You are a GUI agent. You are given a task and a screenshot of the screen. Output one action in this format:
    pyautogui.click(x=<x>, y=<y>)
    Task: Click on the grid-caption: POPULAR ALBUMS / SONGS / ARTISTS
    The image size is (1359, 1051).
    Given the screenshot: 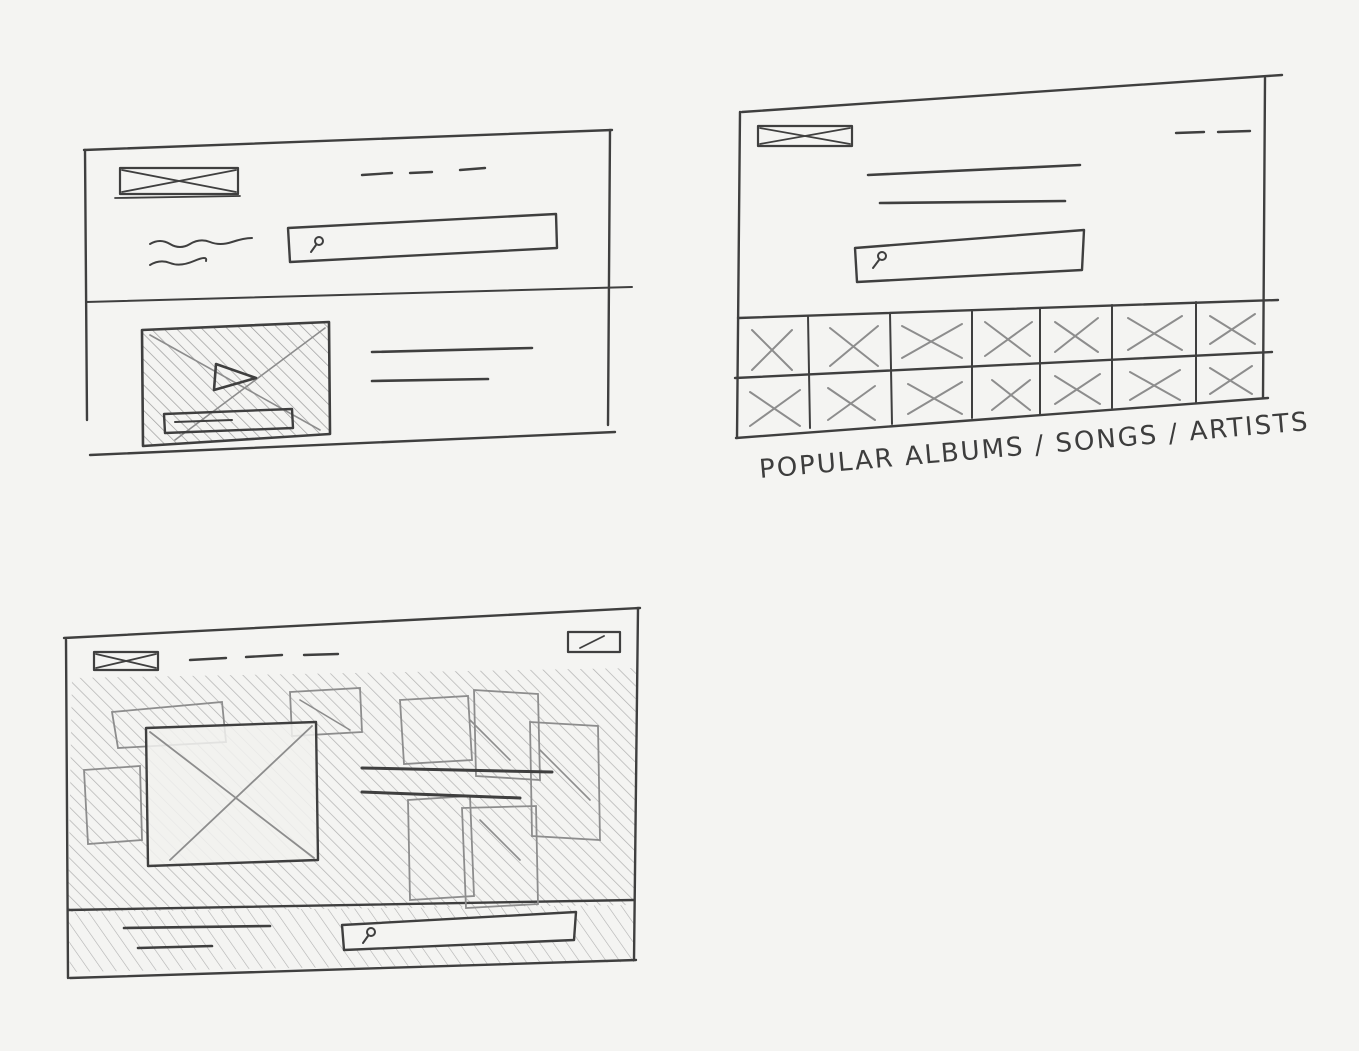 What is the action you would take?
    pyautogui.click(x=1034, y=446)
    